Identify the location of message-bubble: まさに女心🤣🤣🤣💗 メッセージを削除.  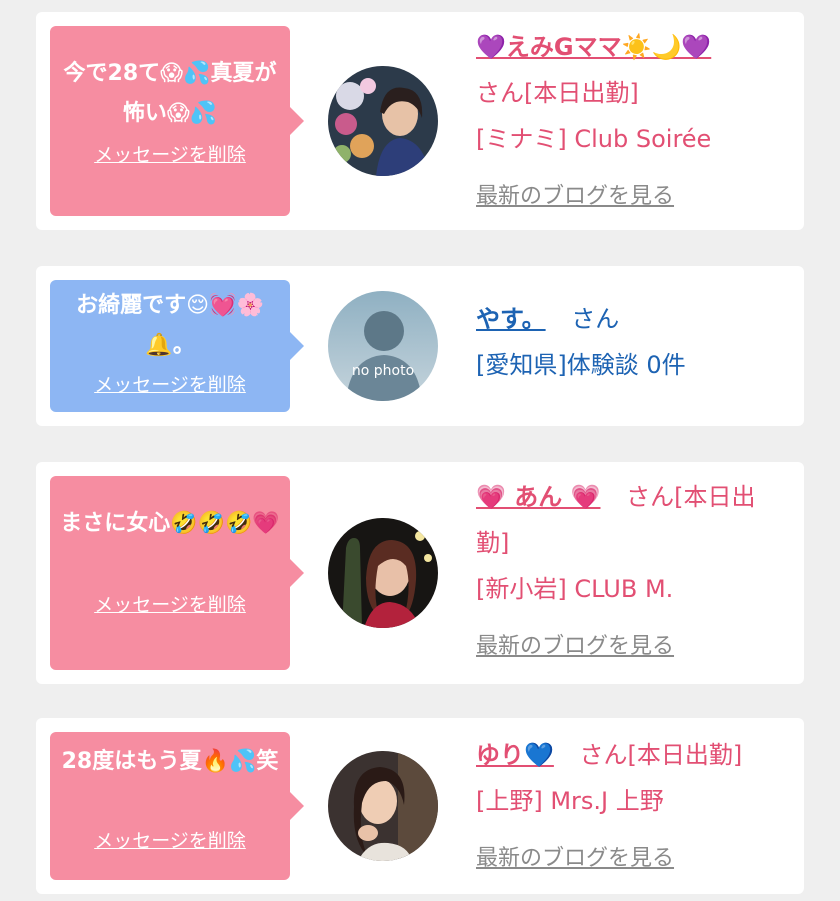
(177, 573).